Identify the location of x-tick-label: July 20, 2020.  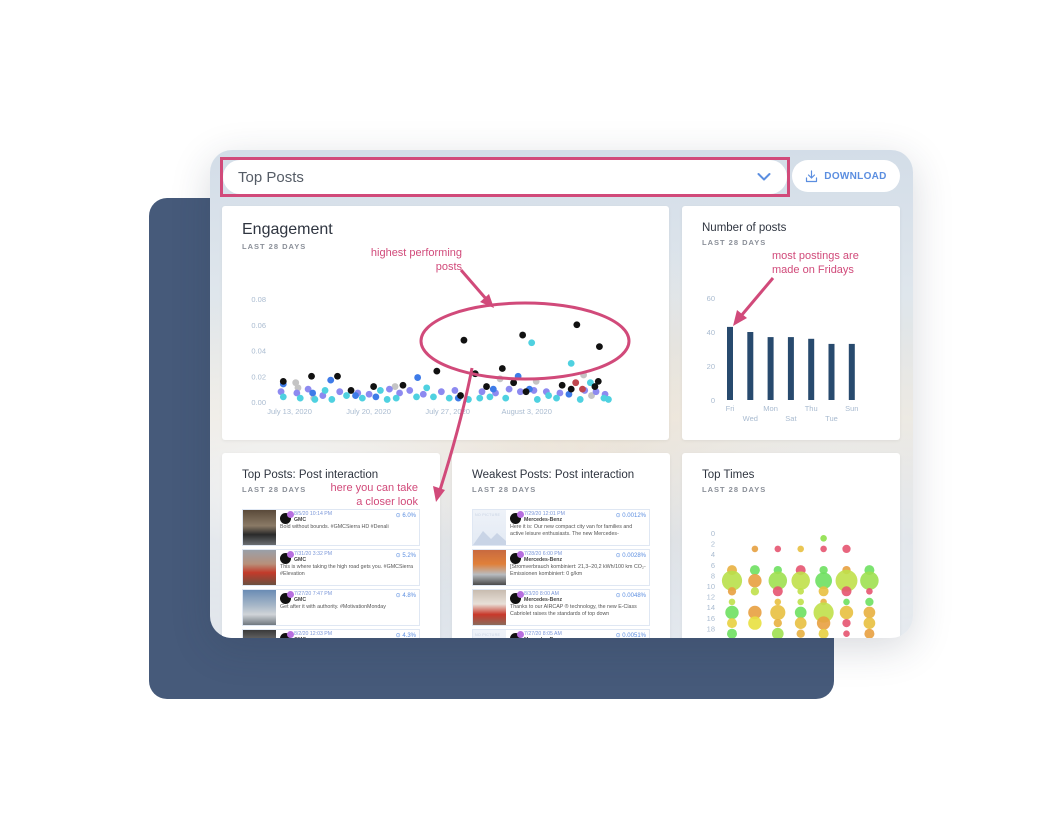
(368, 411).